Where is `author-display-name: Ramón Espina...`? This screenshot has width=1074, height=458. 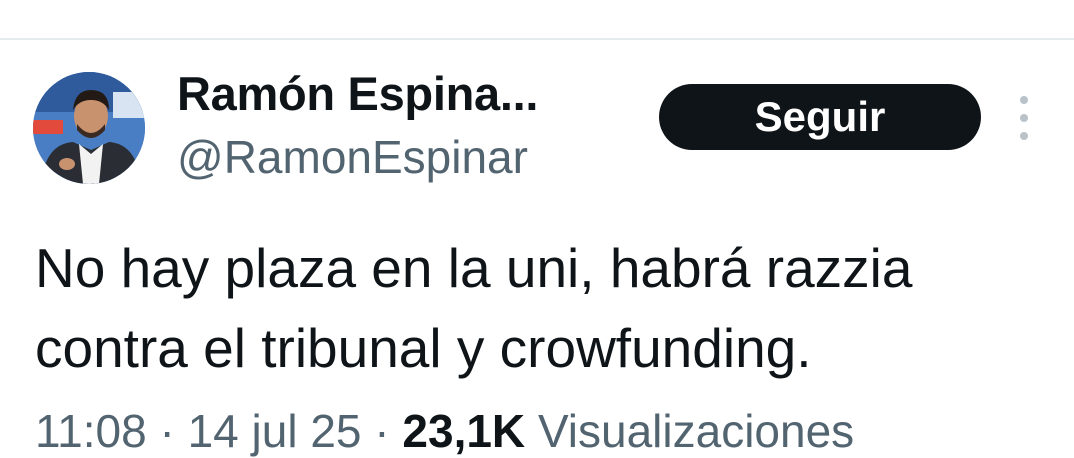 author-display-name: Ramón Espina... is located at coordinates (357, 93).